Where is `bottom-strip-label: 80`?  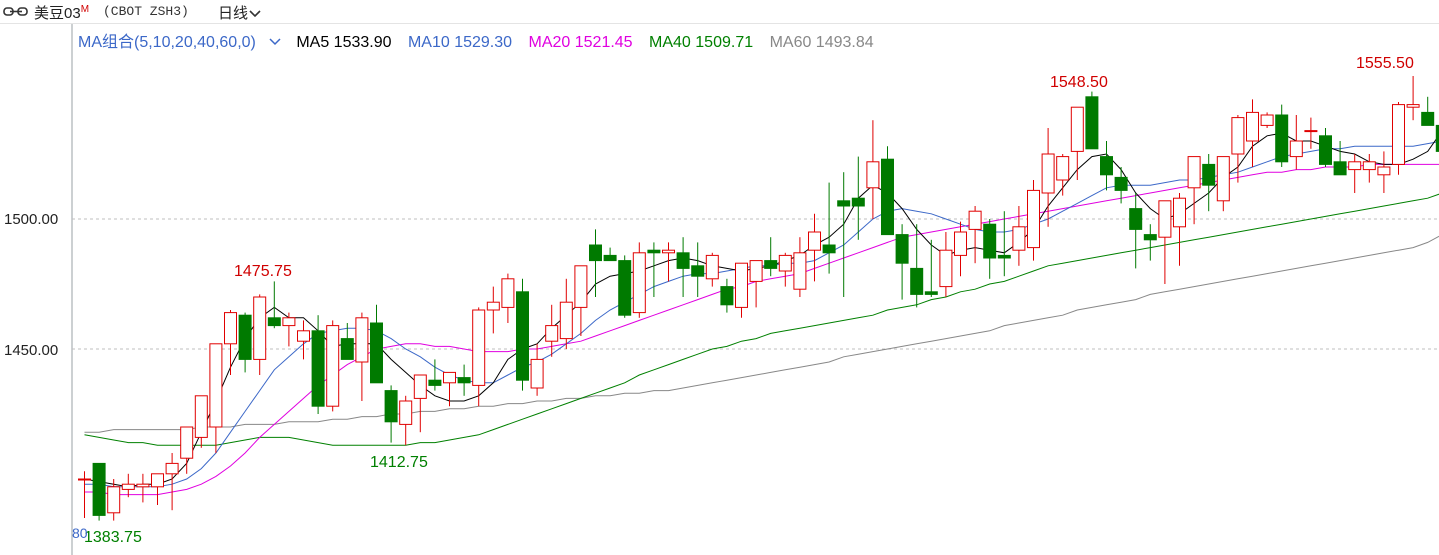
bottom-strip-label: 80 is located at coordinates (80, 533).